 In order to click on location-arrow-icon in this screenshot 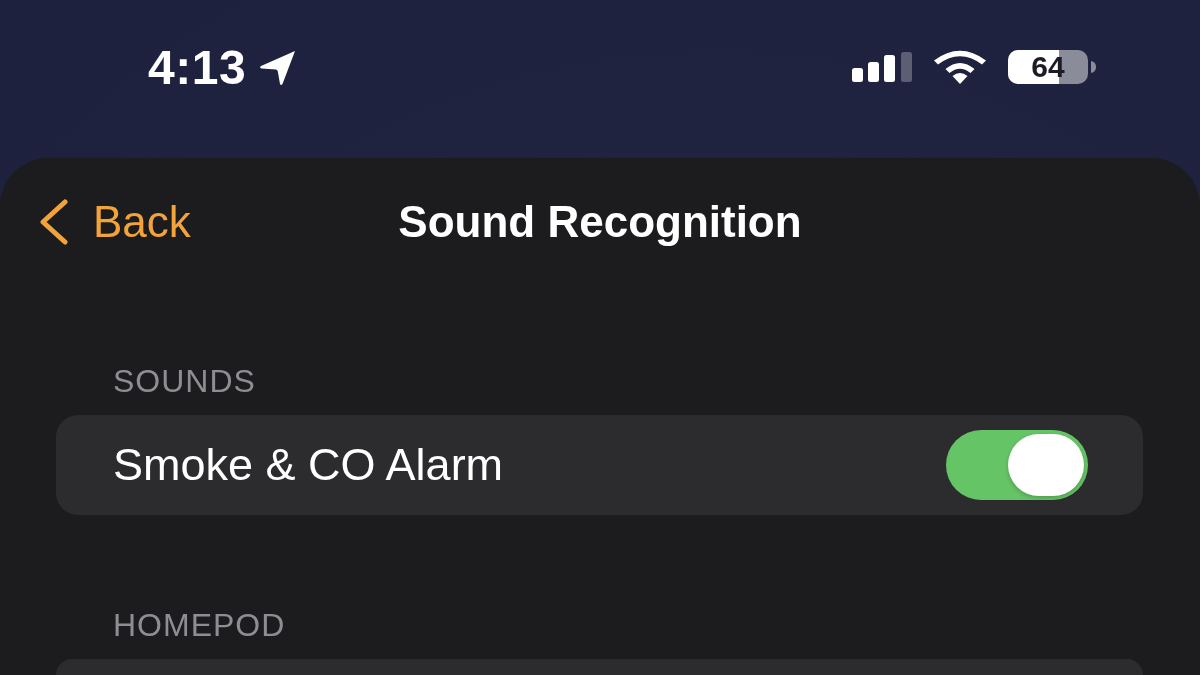, I will do `click(278, 68)`.